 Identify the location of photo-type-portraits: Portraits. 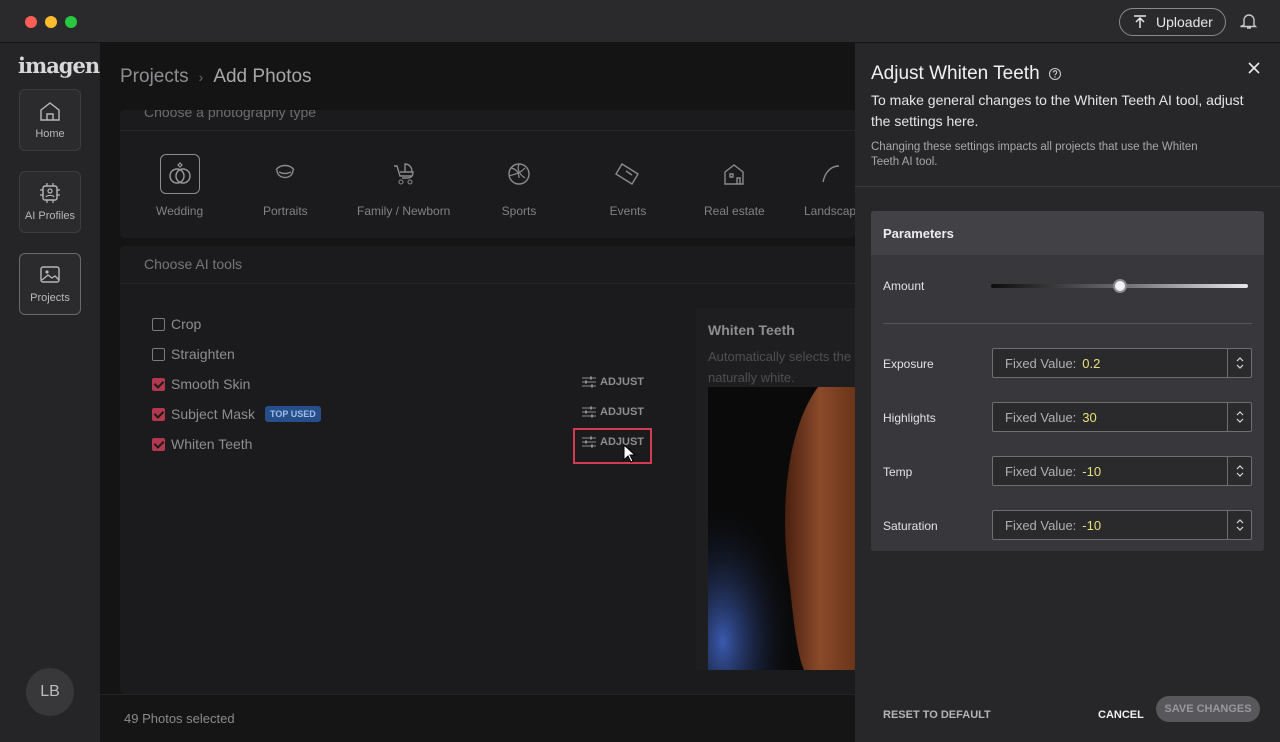
(285, 186).